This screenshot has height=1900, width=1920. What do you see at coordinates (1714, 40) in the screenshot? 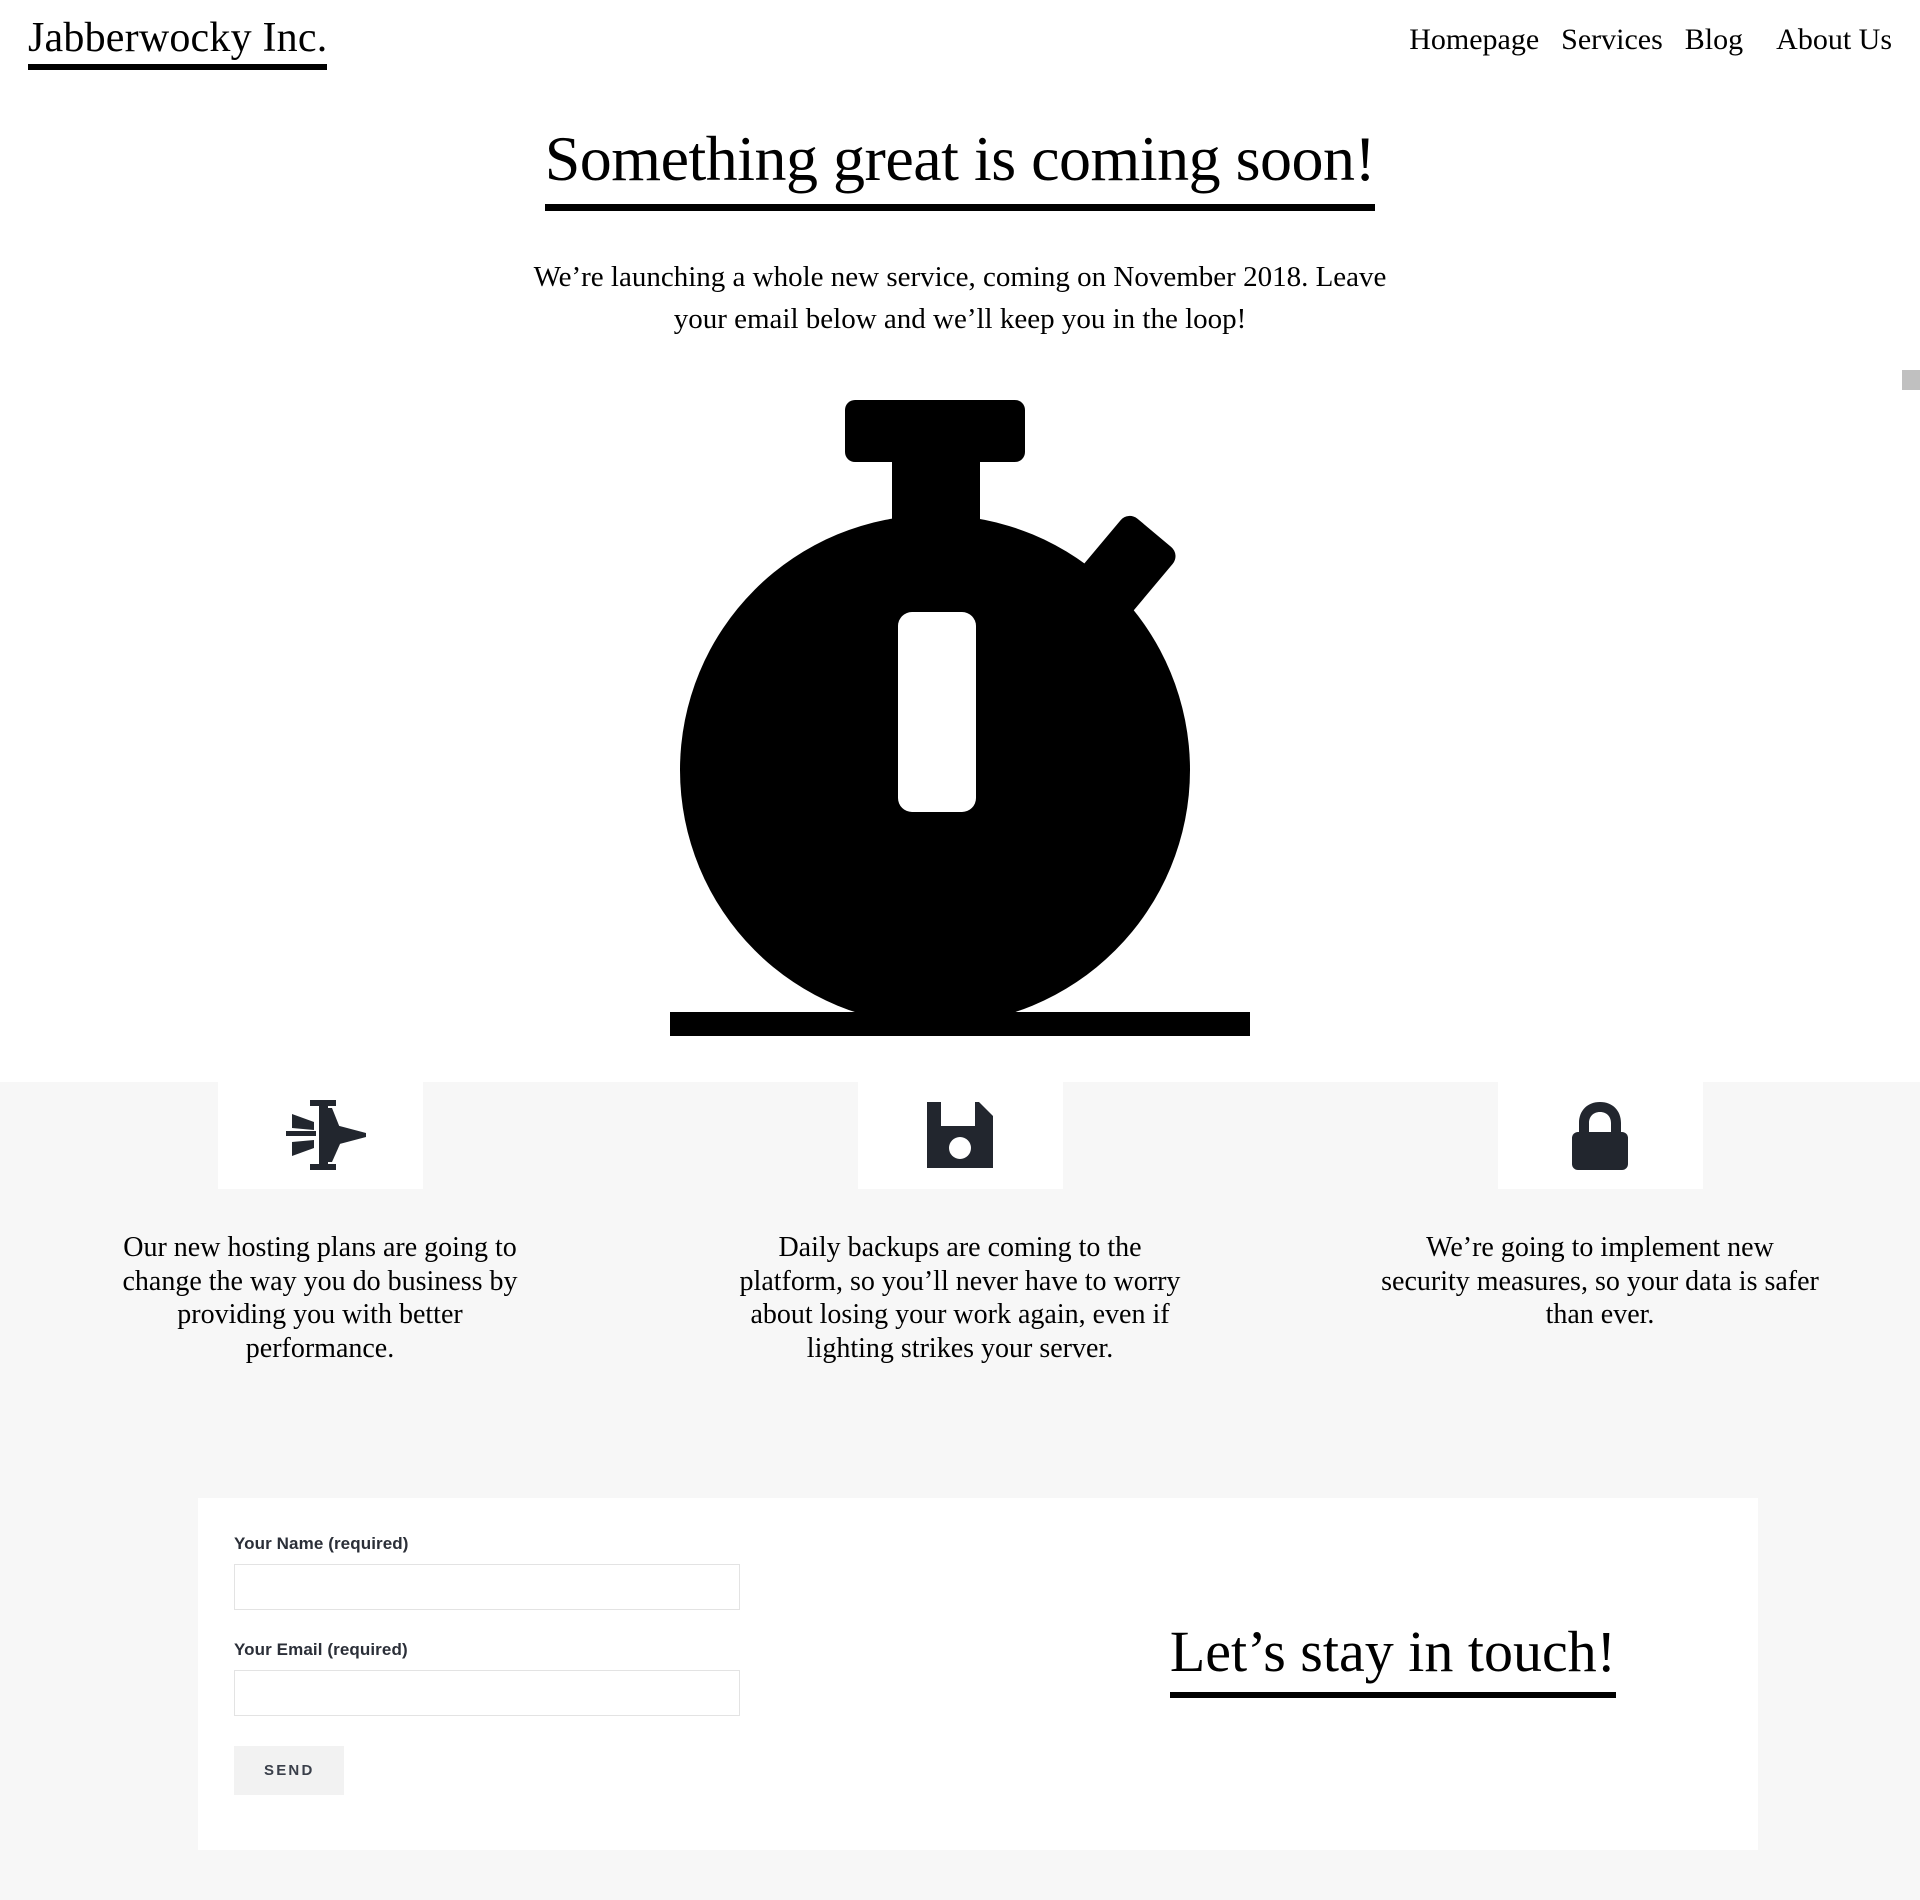
I see `nav-link-blog: Blog` at bounding box center [1714, 40].